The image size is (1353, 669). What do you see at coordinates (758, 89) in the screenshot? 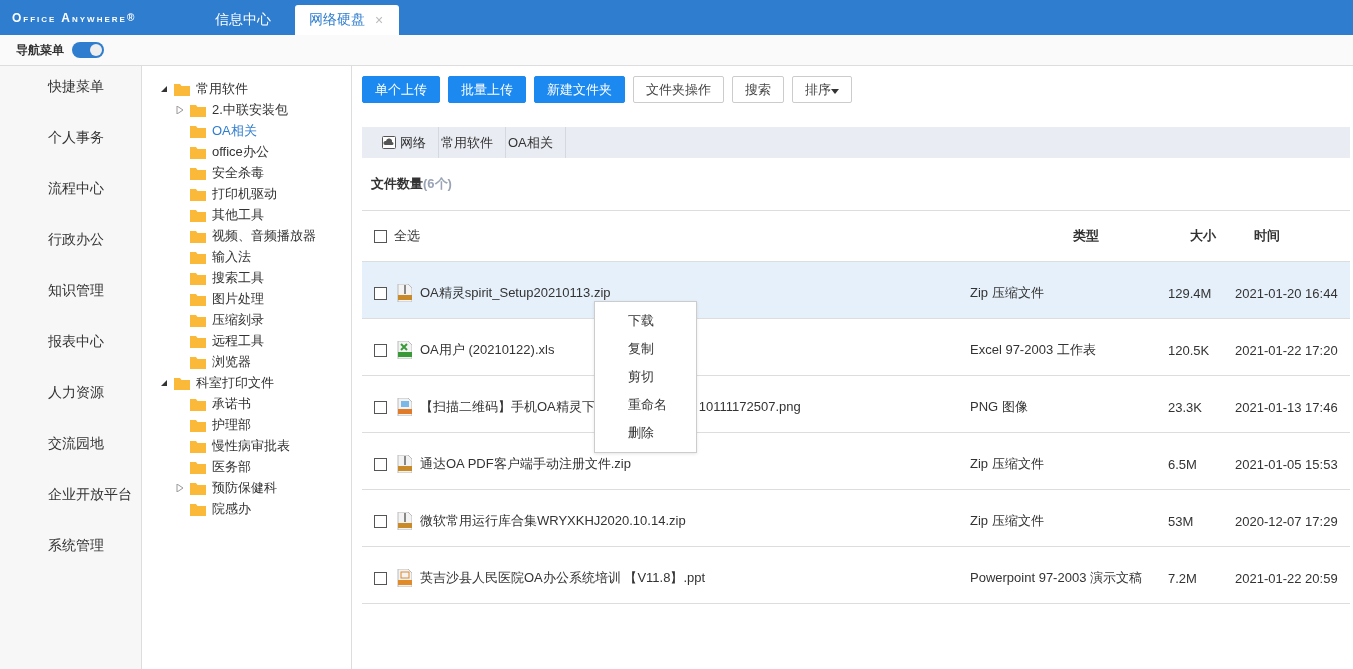
I see `toolbar-button: 搜索` at bounding box center [758, 89].